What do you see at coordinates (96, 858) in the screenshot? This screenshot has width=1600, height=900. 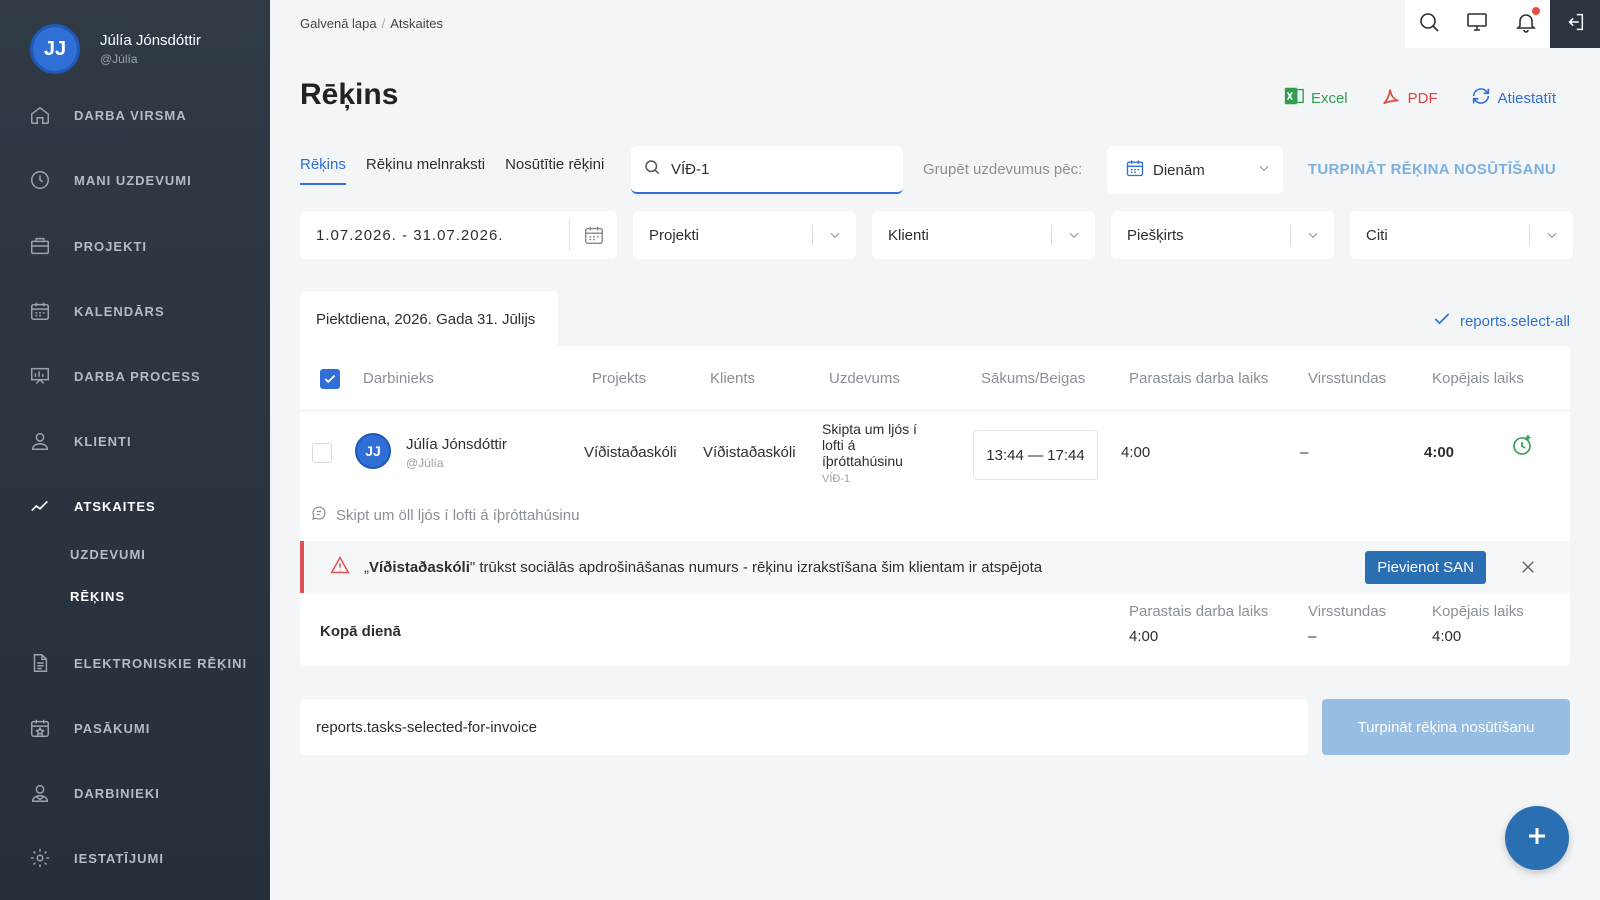 I see `sidebar-item-settings: IESTATĪJUMI` at bounding box center [96, 858].